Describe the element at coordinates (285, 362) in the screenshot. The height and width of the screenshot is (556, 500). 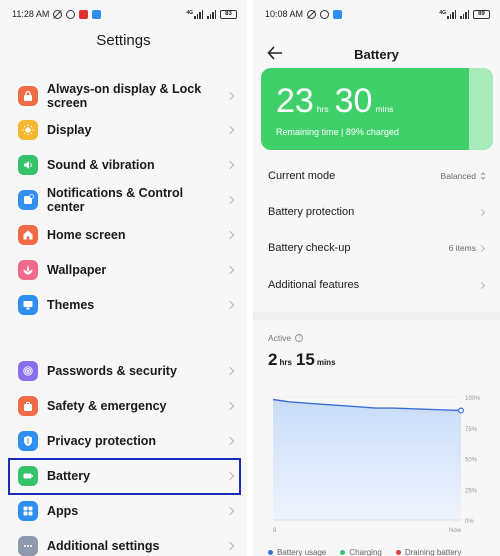
I see `active-hours-unit: hrs` at that location.